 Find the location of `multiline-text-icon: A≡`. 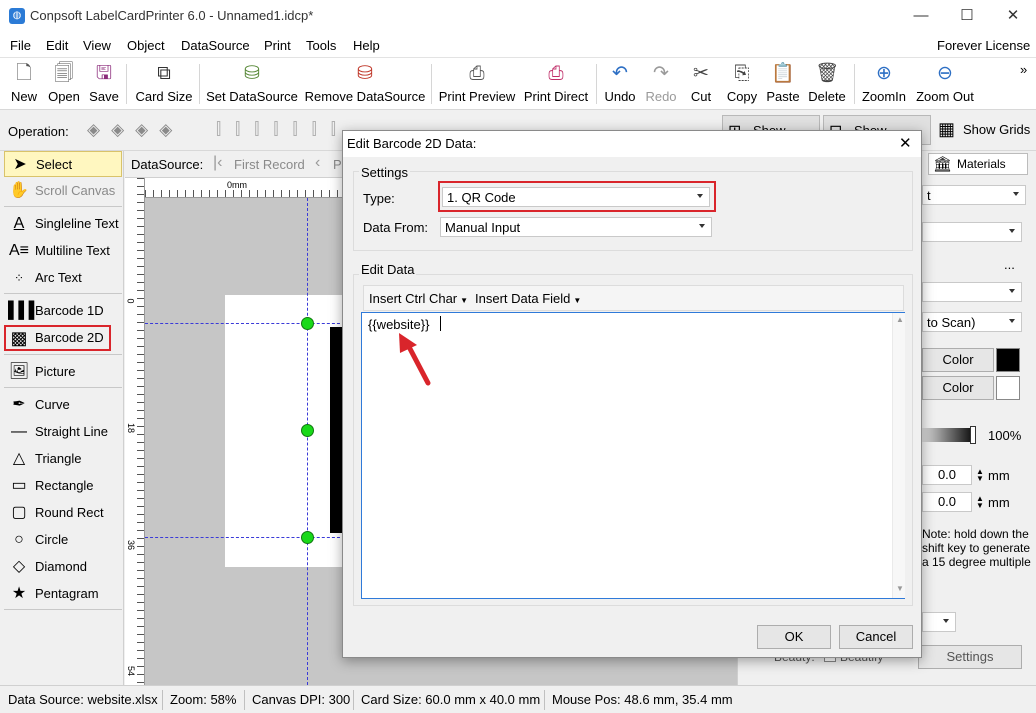

multiline-text-icon: A≡ is located at coordinates (18, 250).